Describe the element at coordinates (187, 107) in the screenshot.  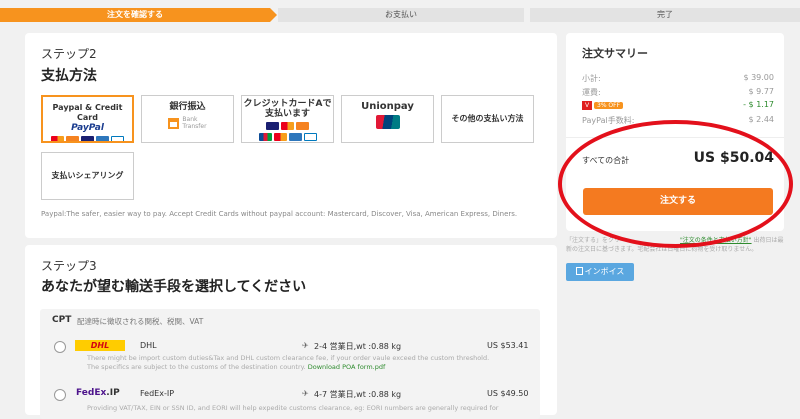
I see `payment-option-label: 銀行振込` at that location.